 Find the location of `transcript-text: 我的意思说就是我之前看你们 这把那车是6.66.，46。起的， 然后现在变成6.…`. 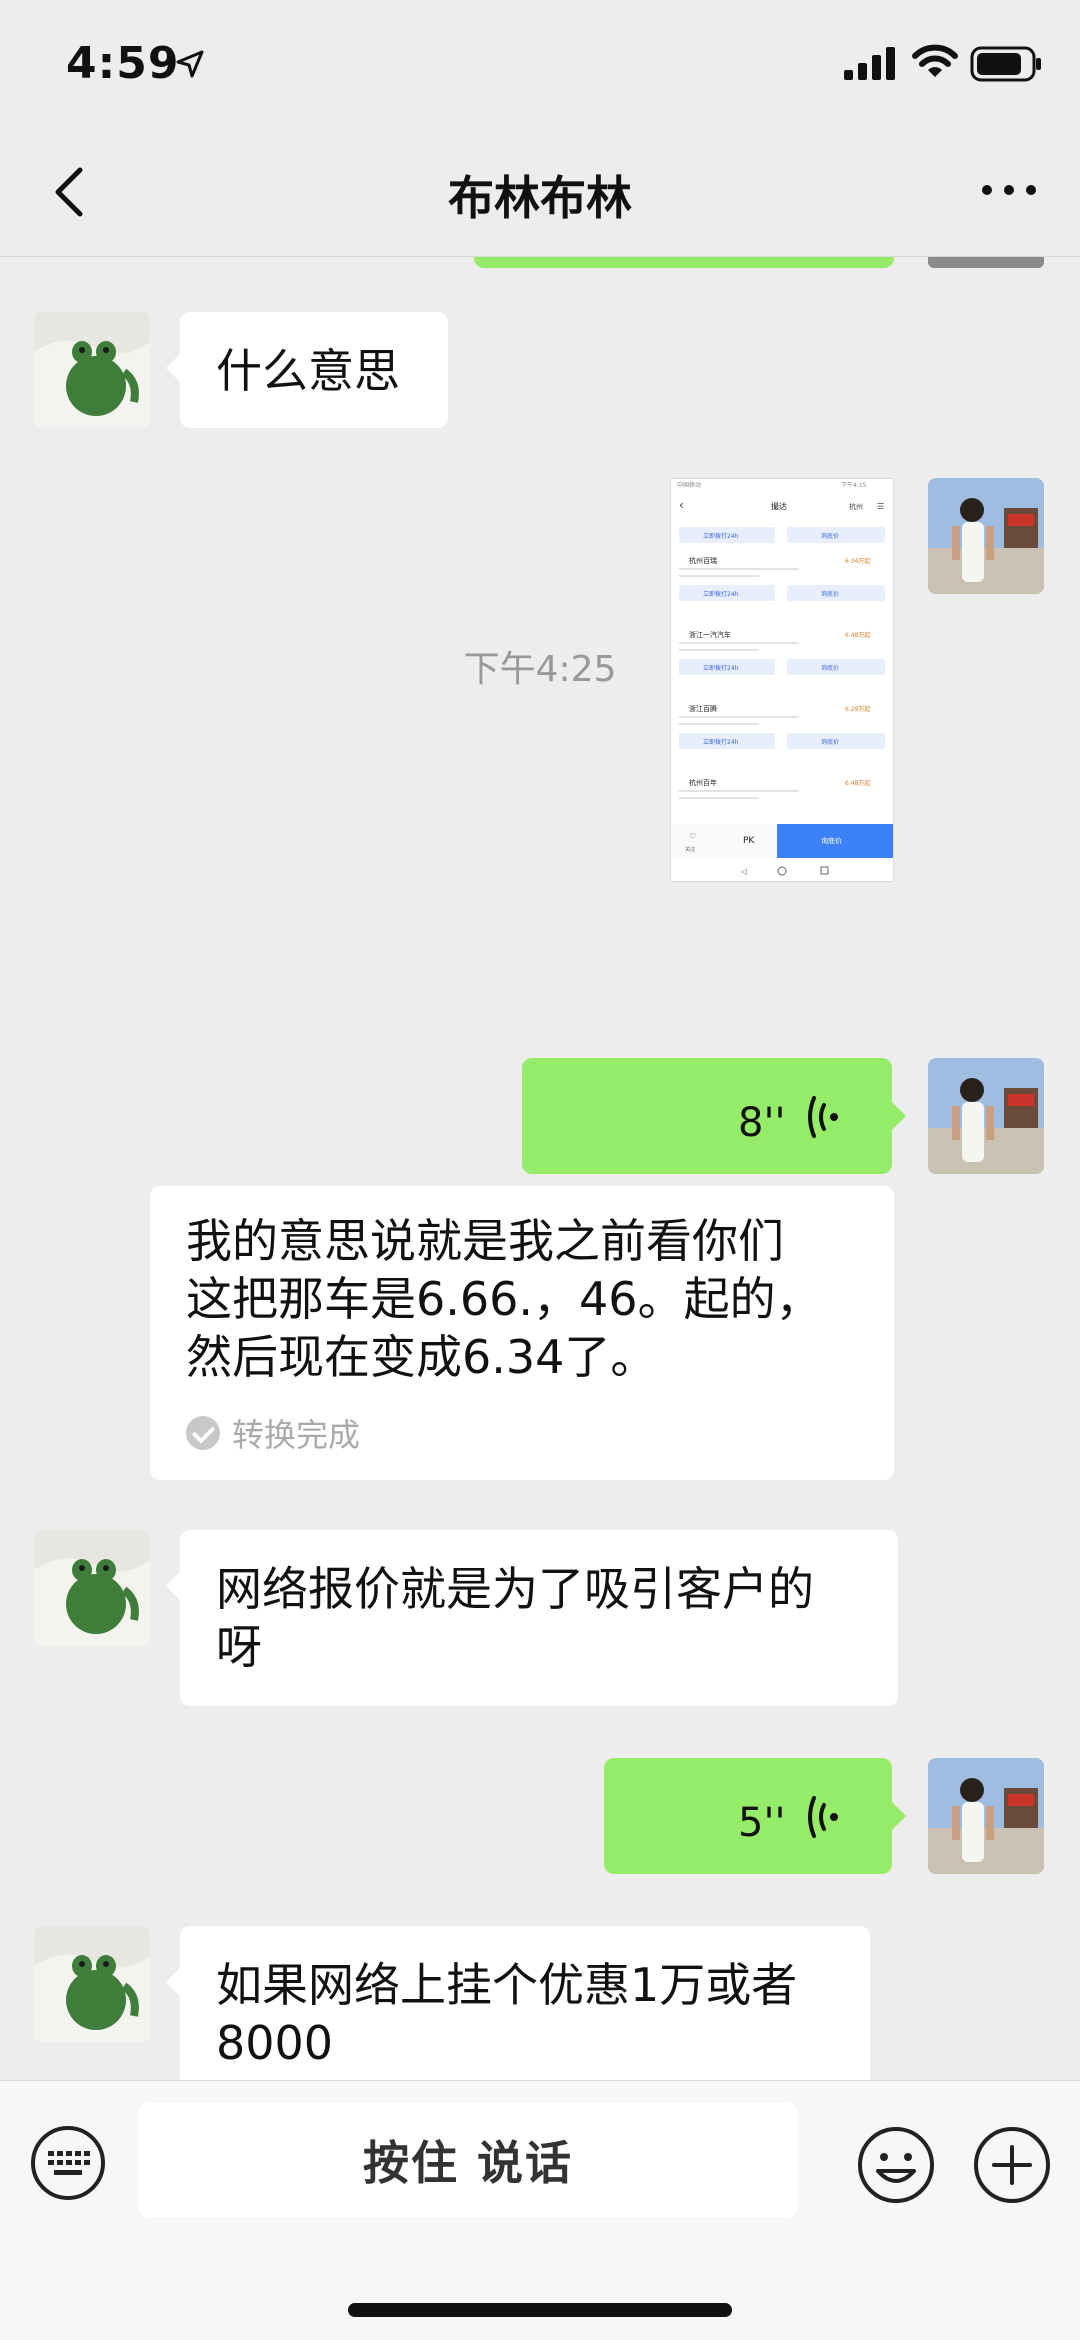

transcript-text: 我的意思说就是我之前看你们 这把那车是6.66.，46。起的， 然后现在变成6.… is located at coordinates (522, 1299).